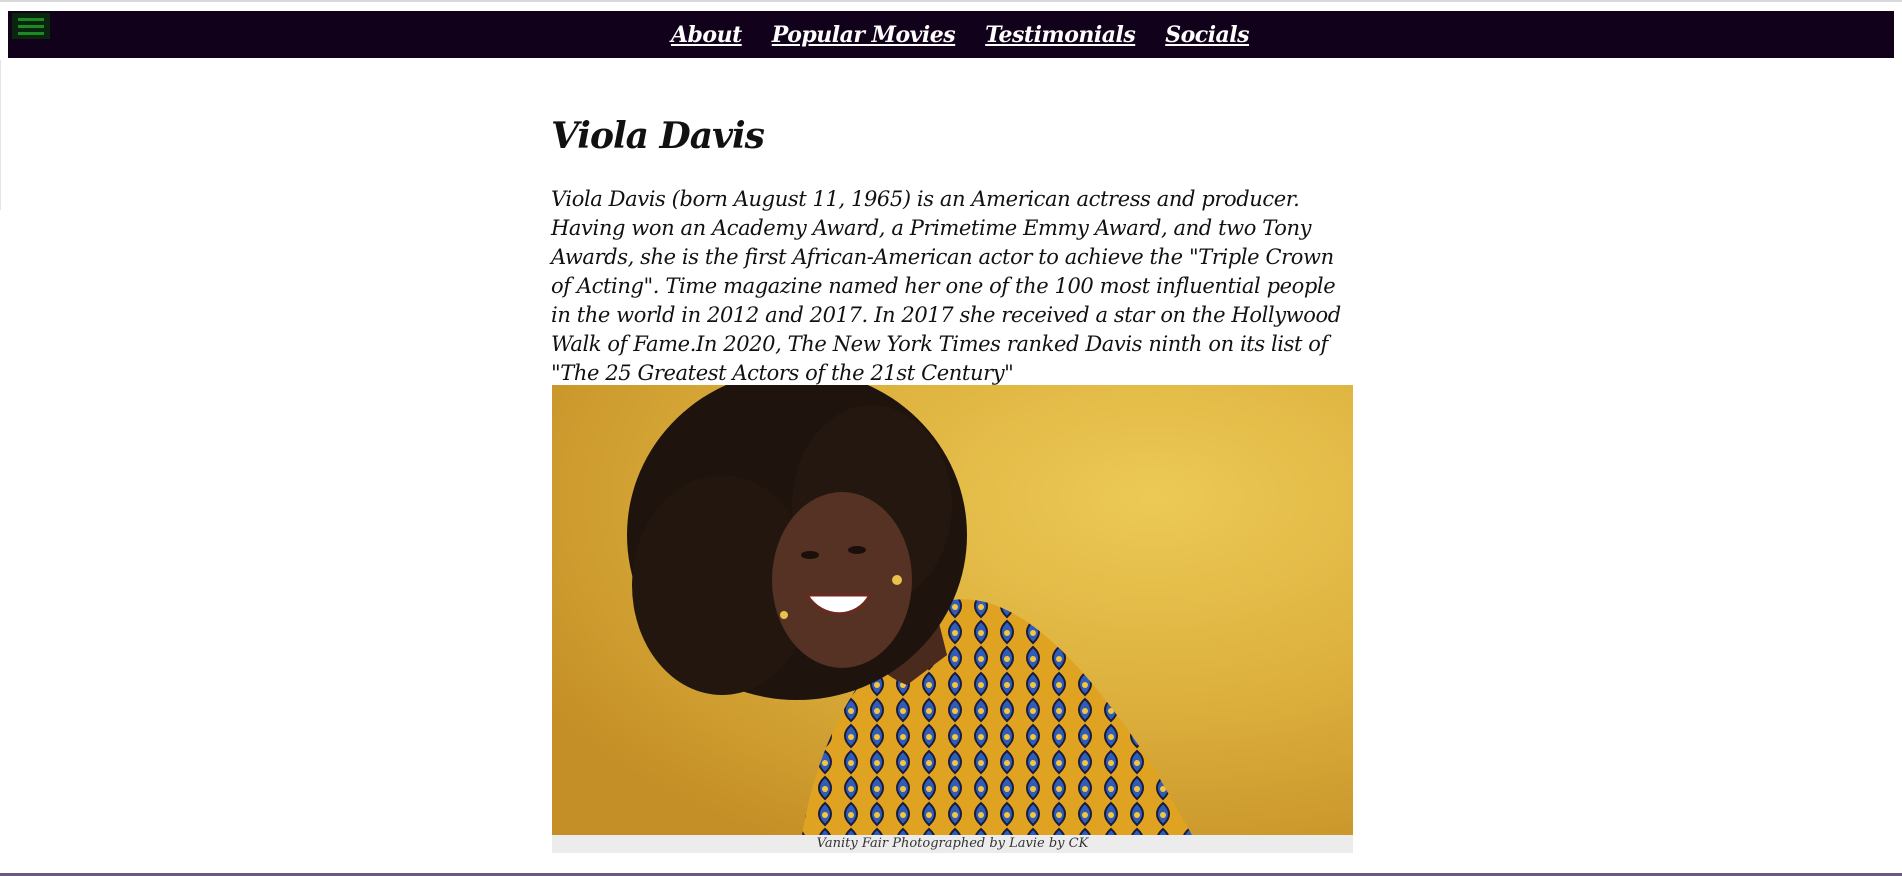  What do you see at coordinates (706, 35) in the screenshot?
I see `nav-link-about: About` at bounding box center [706, 35].